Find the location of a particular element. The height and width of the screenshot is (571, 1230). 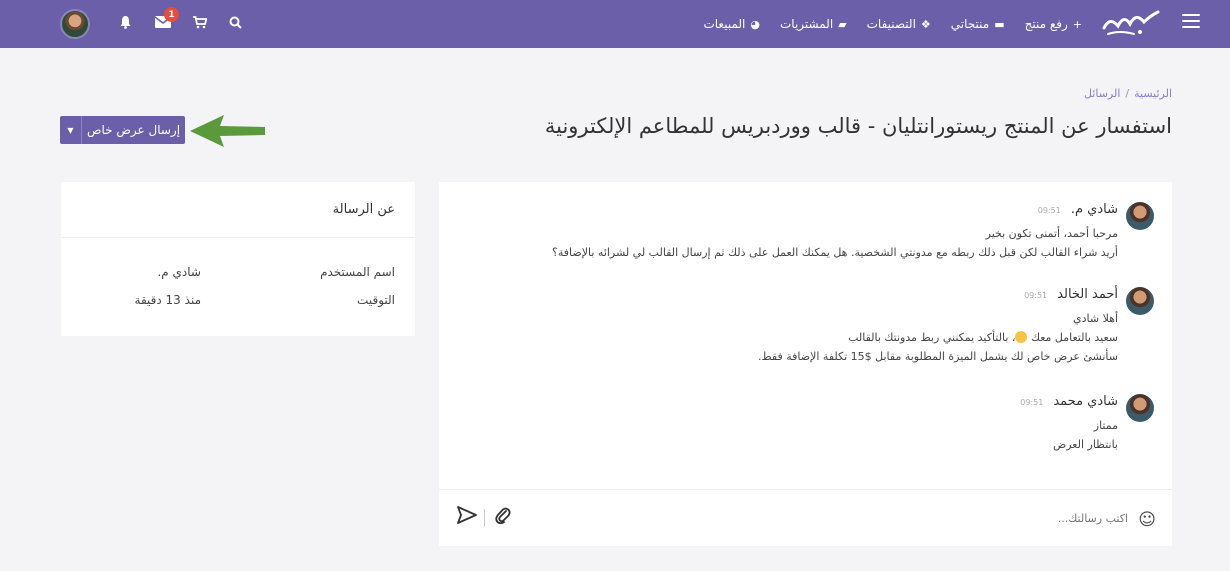

pie-chart-icon: ◕ is located at coordinates (755, 24).